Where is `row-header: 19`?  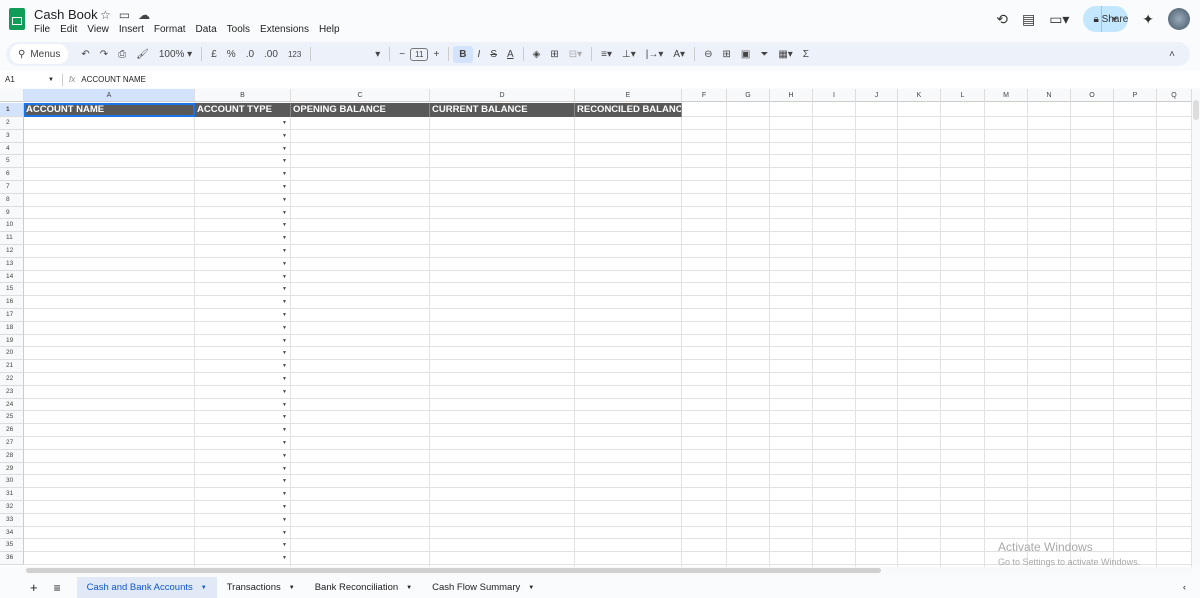 row-header: 19 is located at coordinates (12, 341).